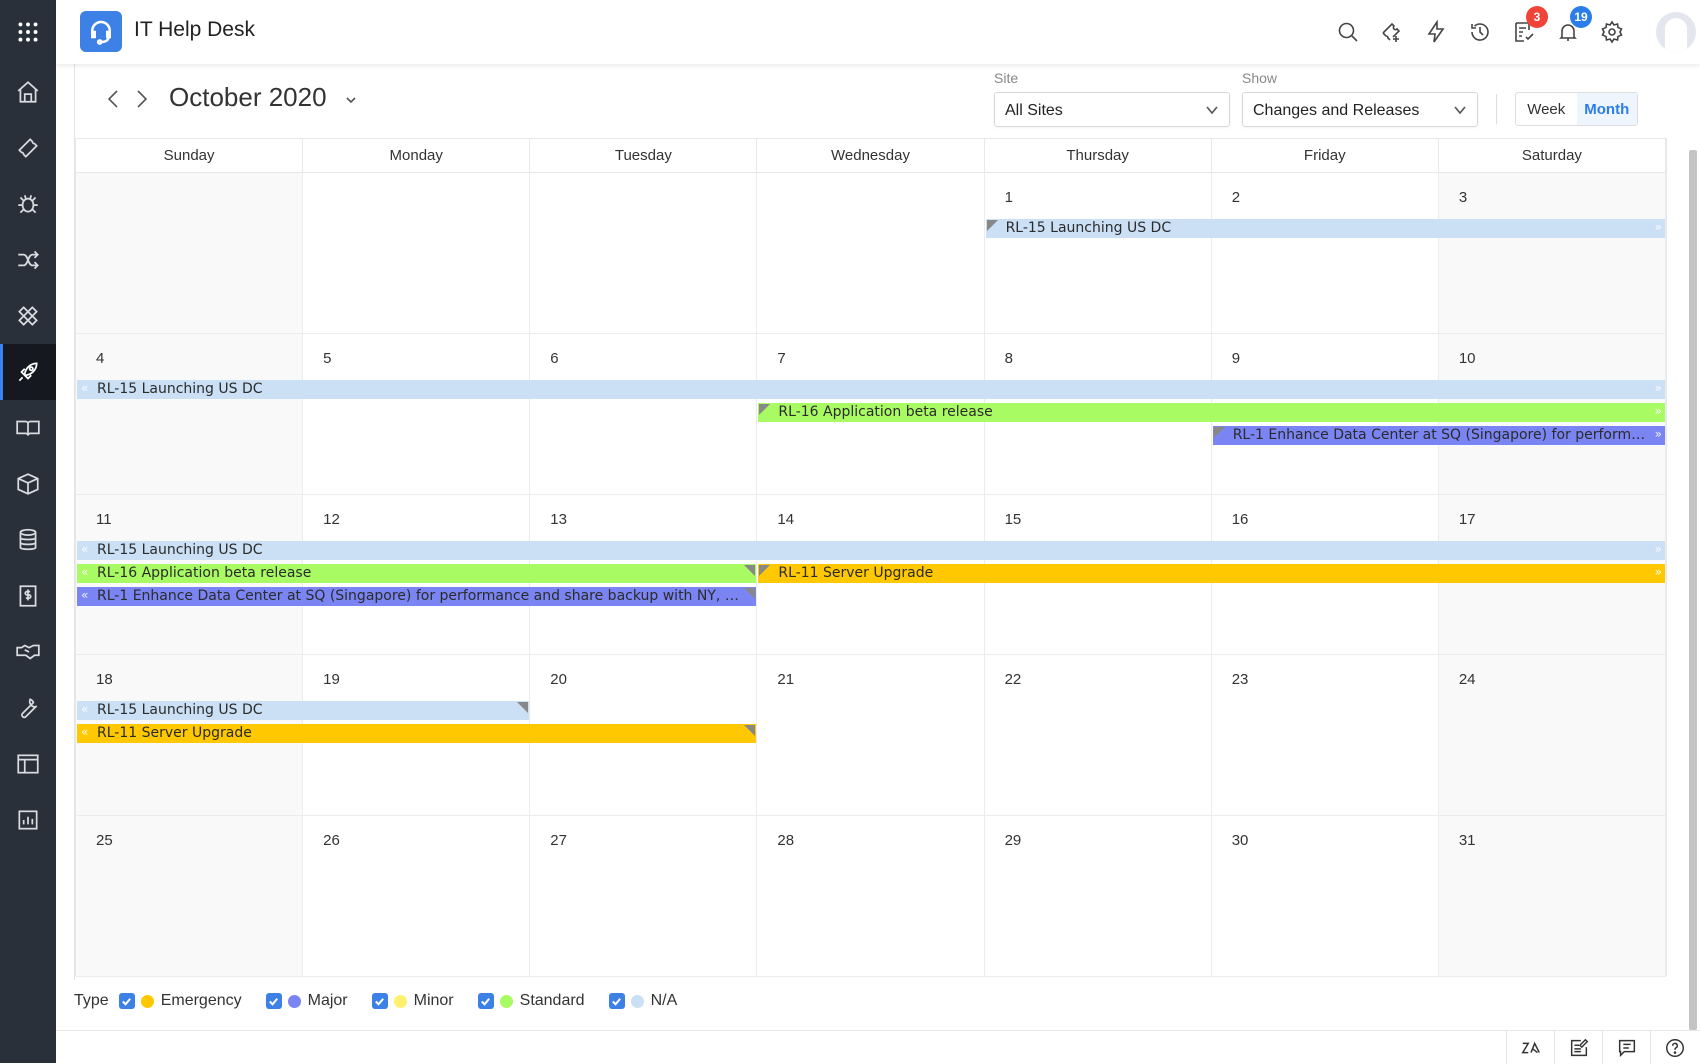  What do you see at coordinates (28, 372) in the screenshot?
I see `sidebar-item-releases` at bounding box center [28, 372].